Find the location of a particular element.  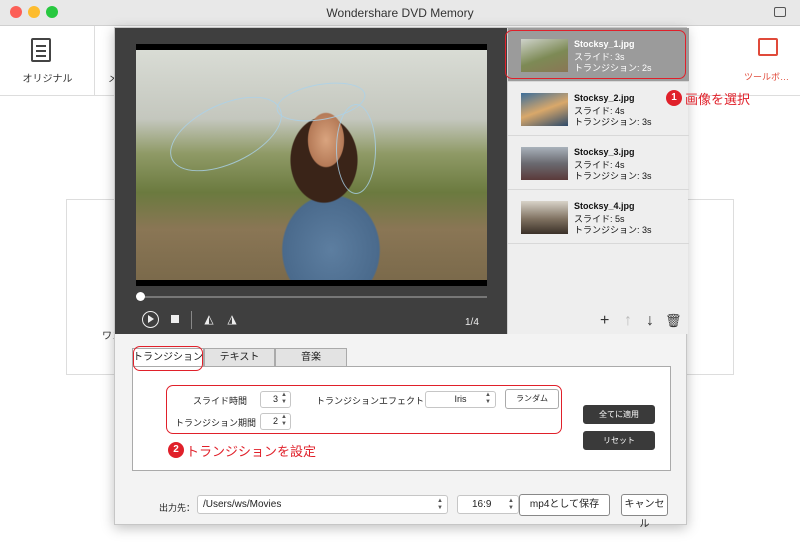

move-up-icon: ↑ is located at coordinates (628, 321).